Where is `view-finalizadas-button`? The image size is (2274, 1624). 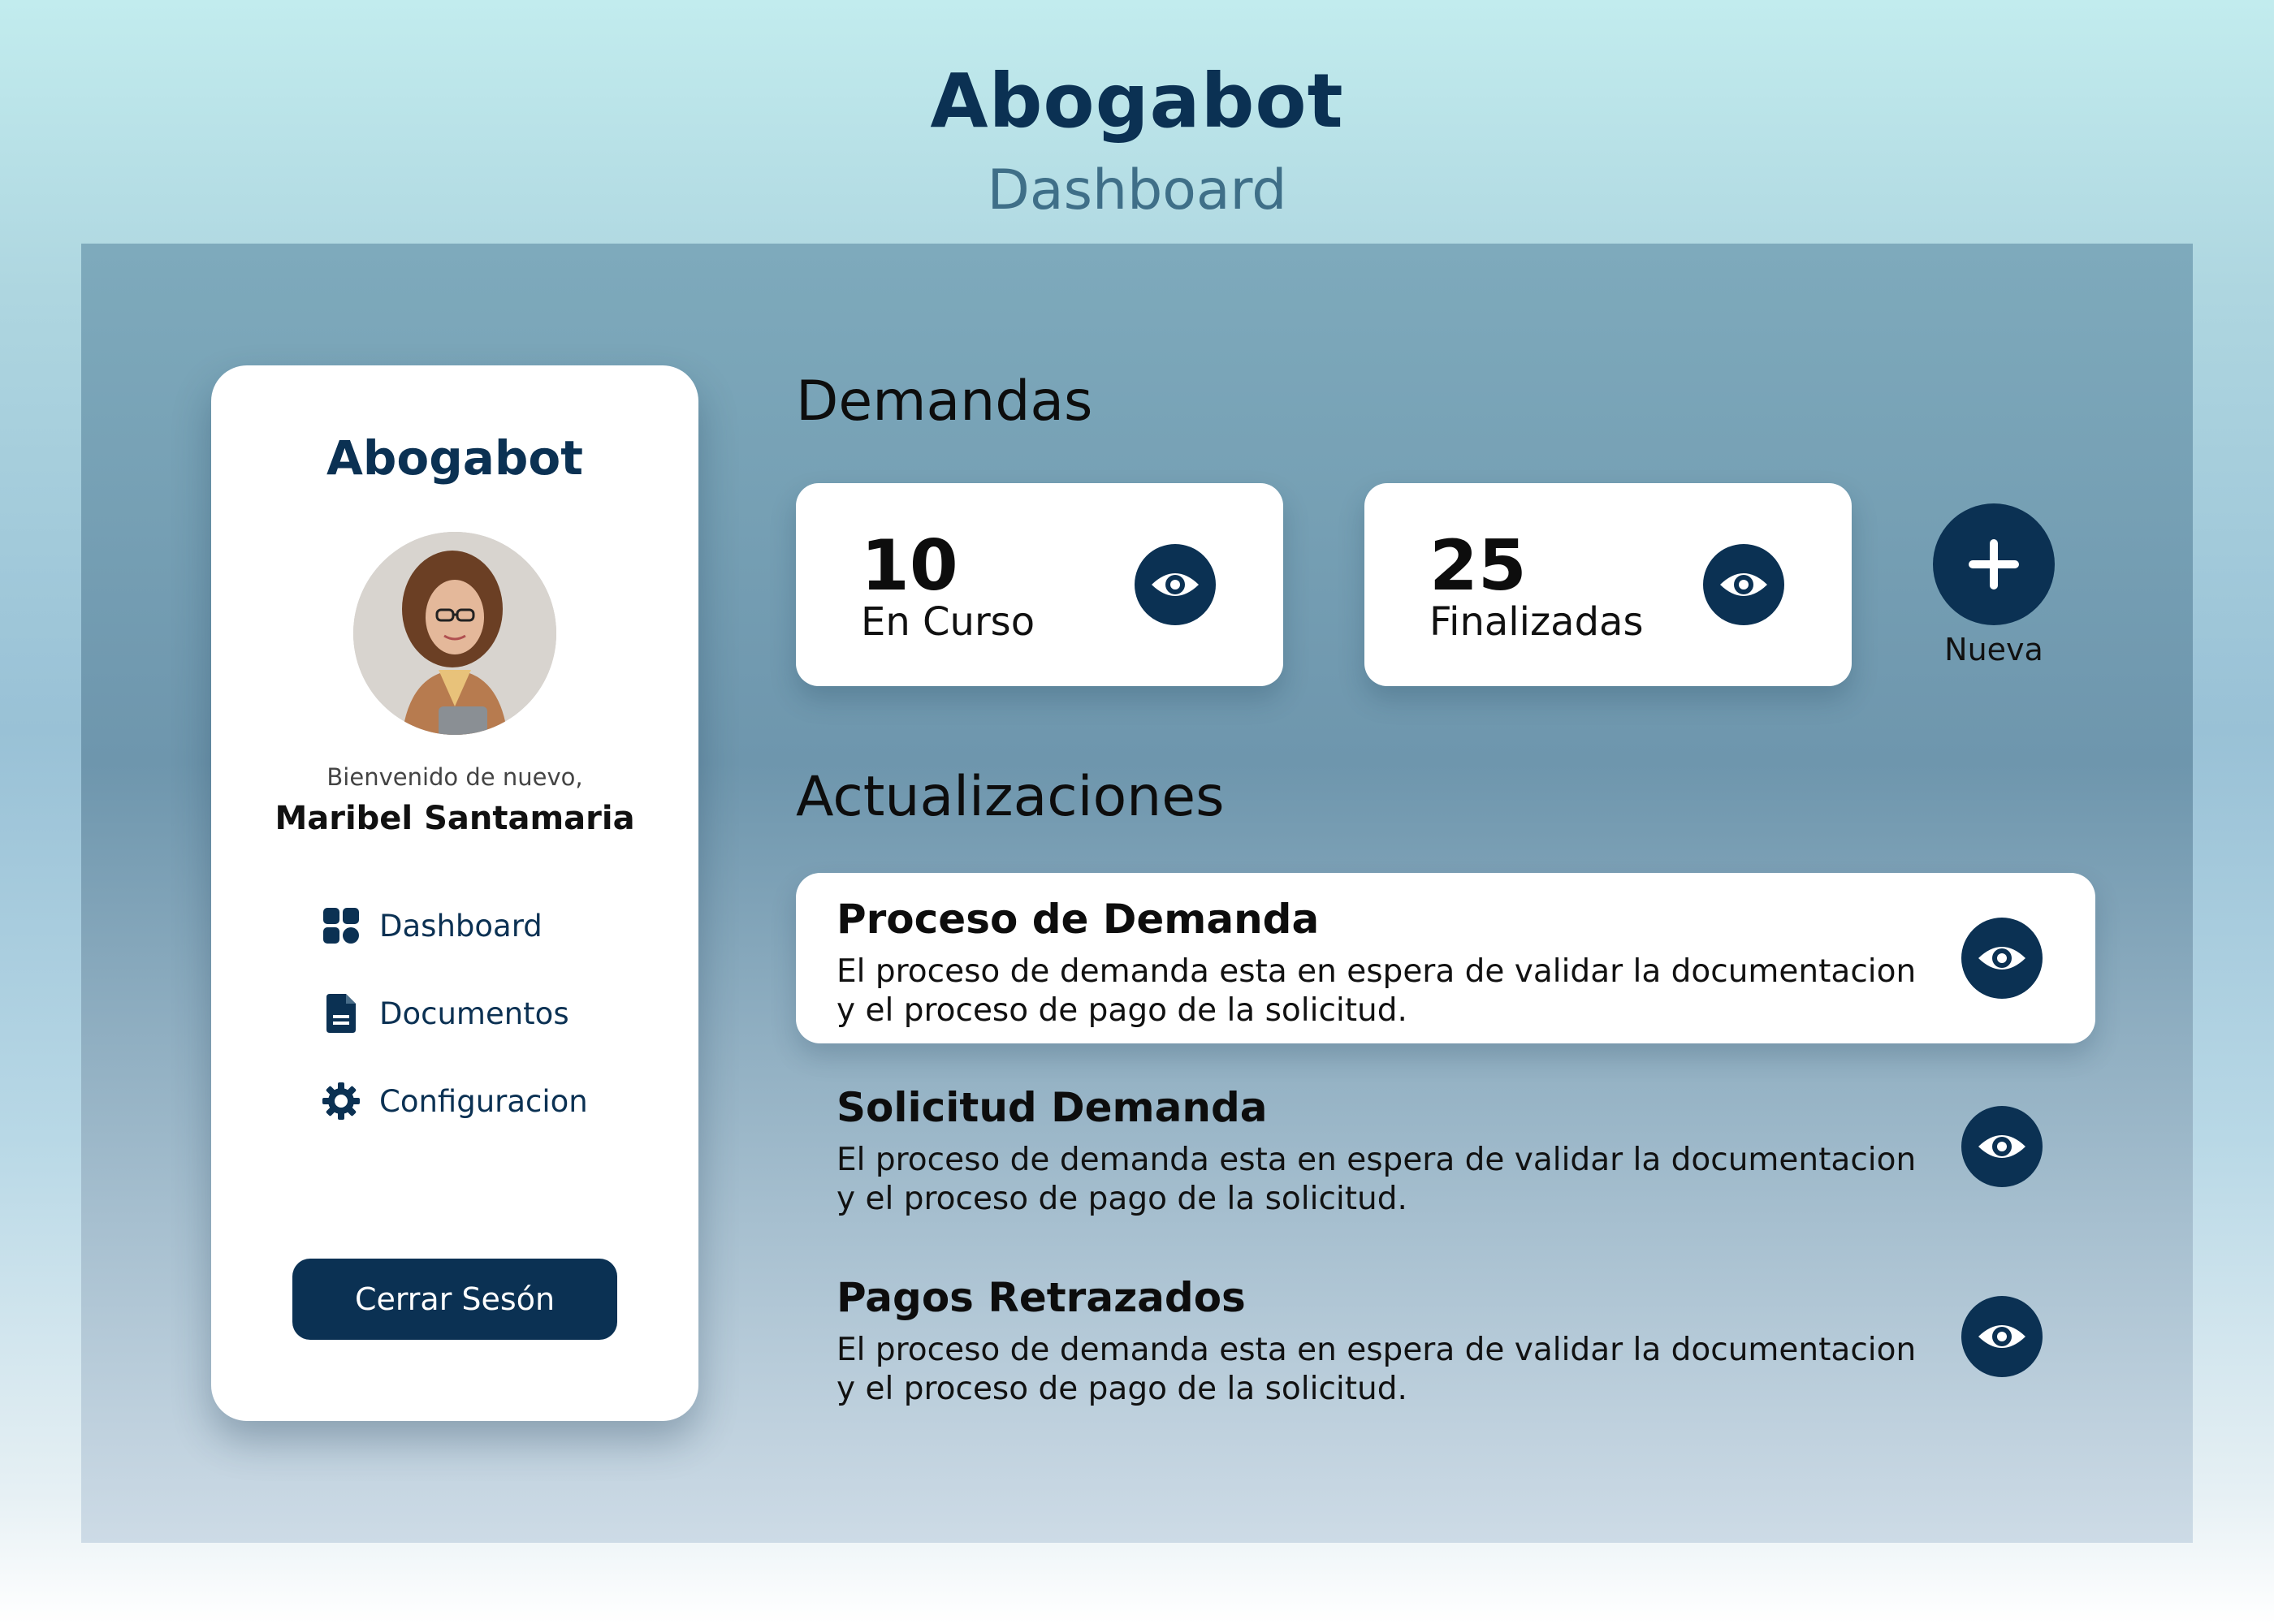
view-finalizadas-button is located at coordinates (1744, 585).